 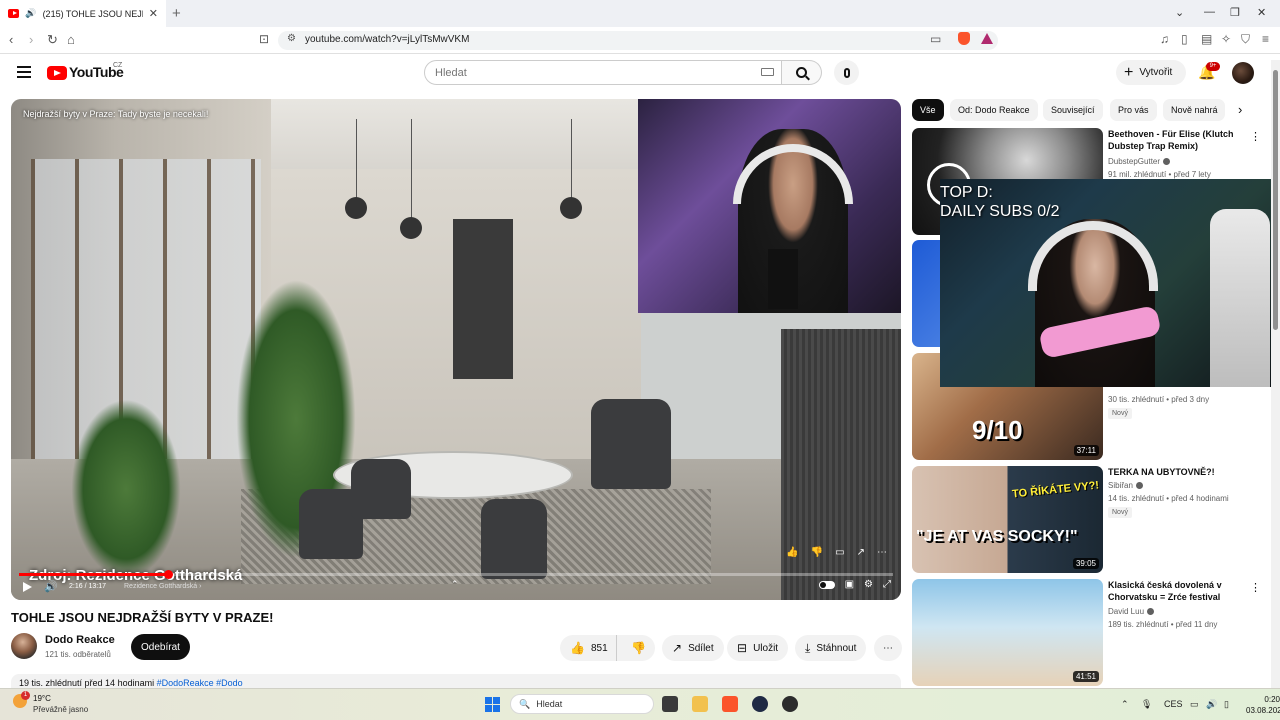 What do you see at coordinates (831, 648) in the screenshot?
I see `download-button: ⤓ Stáhnout` at bounding box center [831, 648].